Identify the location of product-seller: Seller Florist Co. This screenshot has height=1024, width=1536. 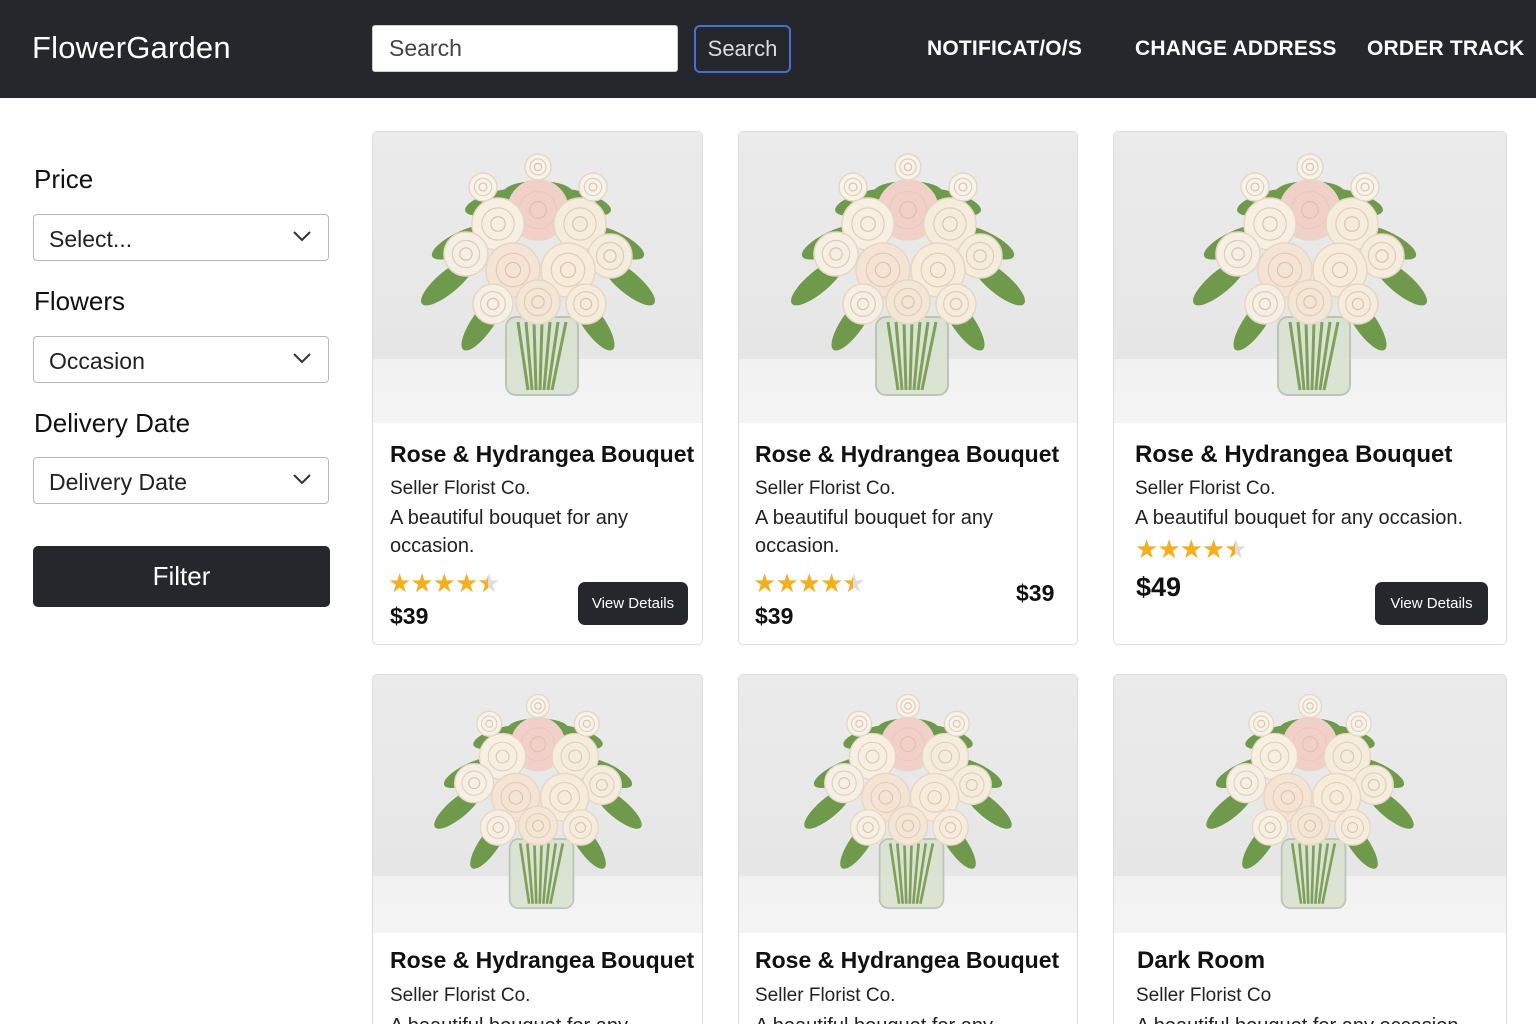
(1204, 995).